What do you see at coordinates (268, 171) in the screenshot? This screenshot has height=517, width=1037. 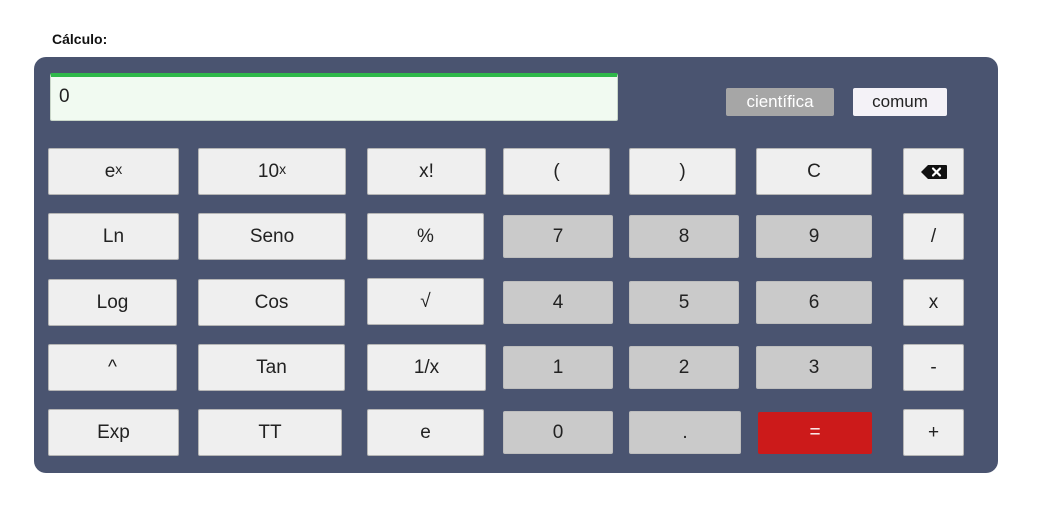 I see `ten-power-base: 10` at bounding box center [268, 171].